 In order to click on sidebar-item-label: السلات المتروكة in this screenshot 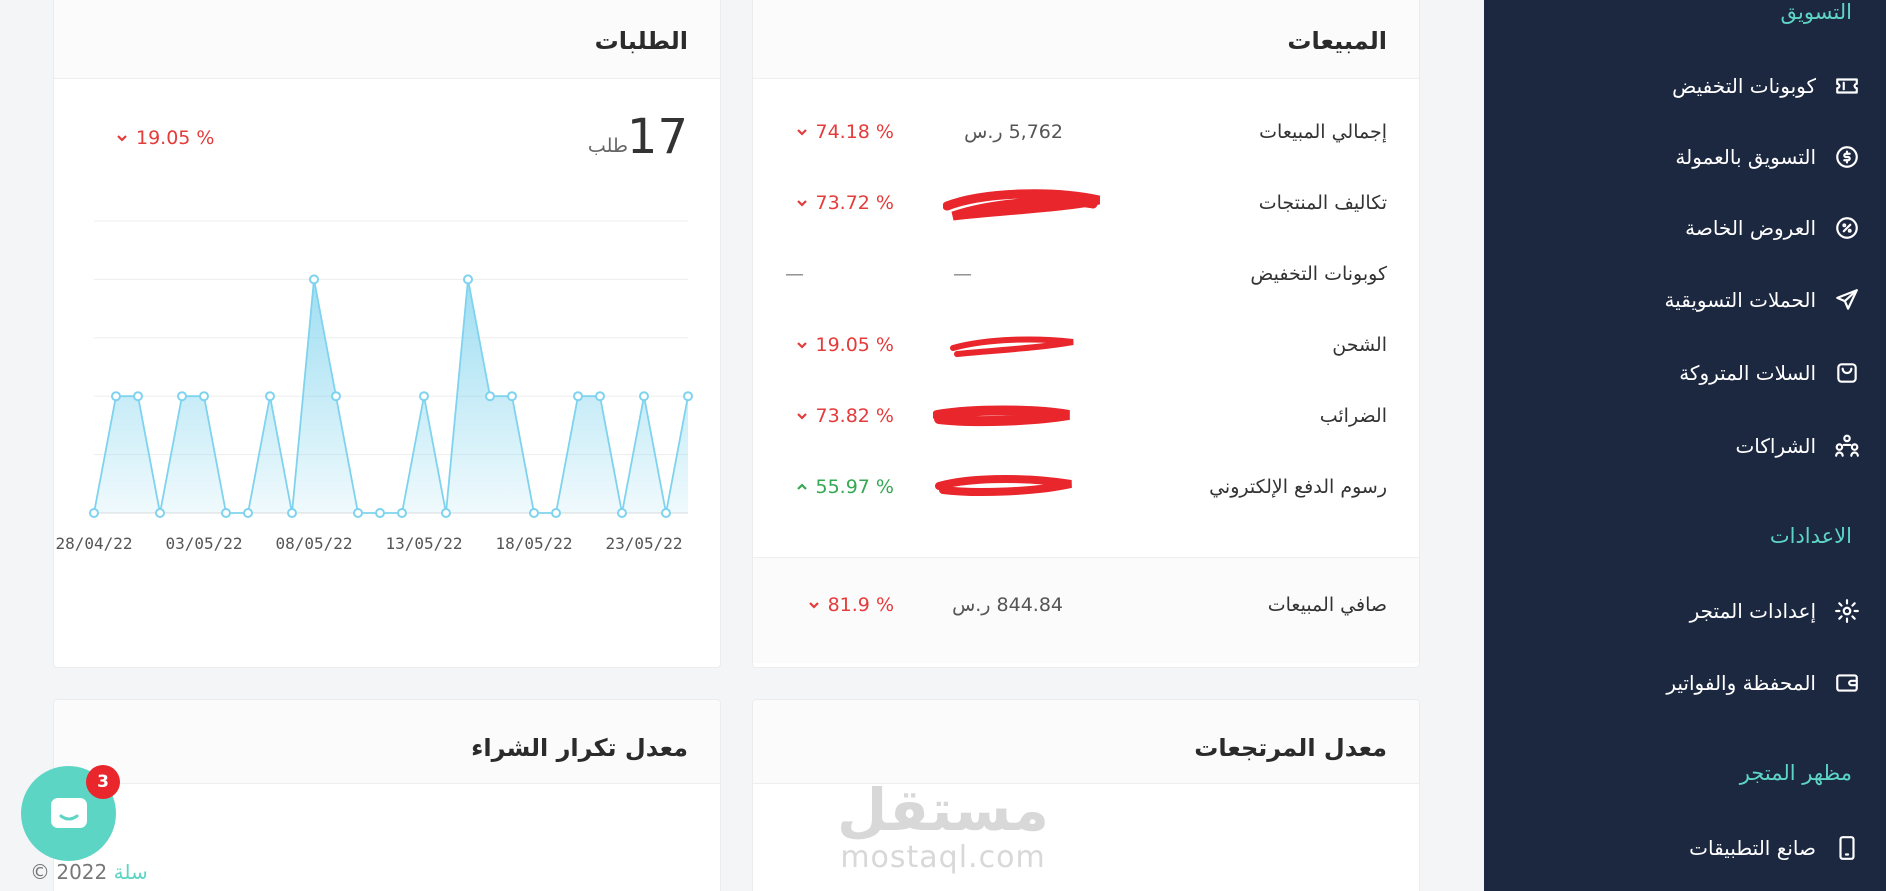, I will do `click(1747, 373)`.